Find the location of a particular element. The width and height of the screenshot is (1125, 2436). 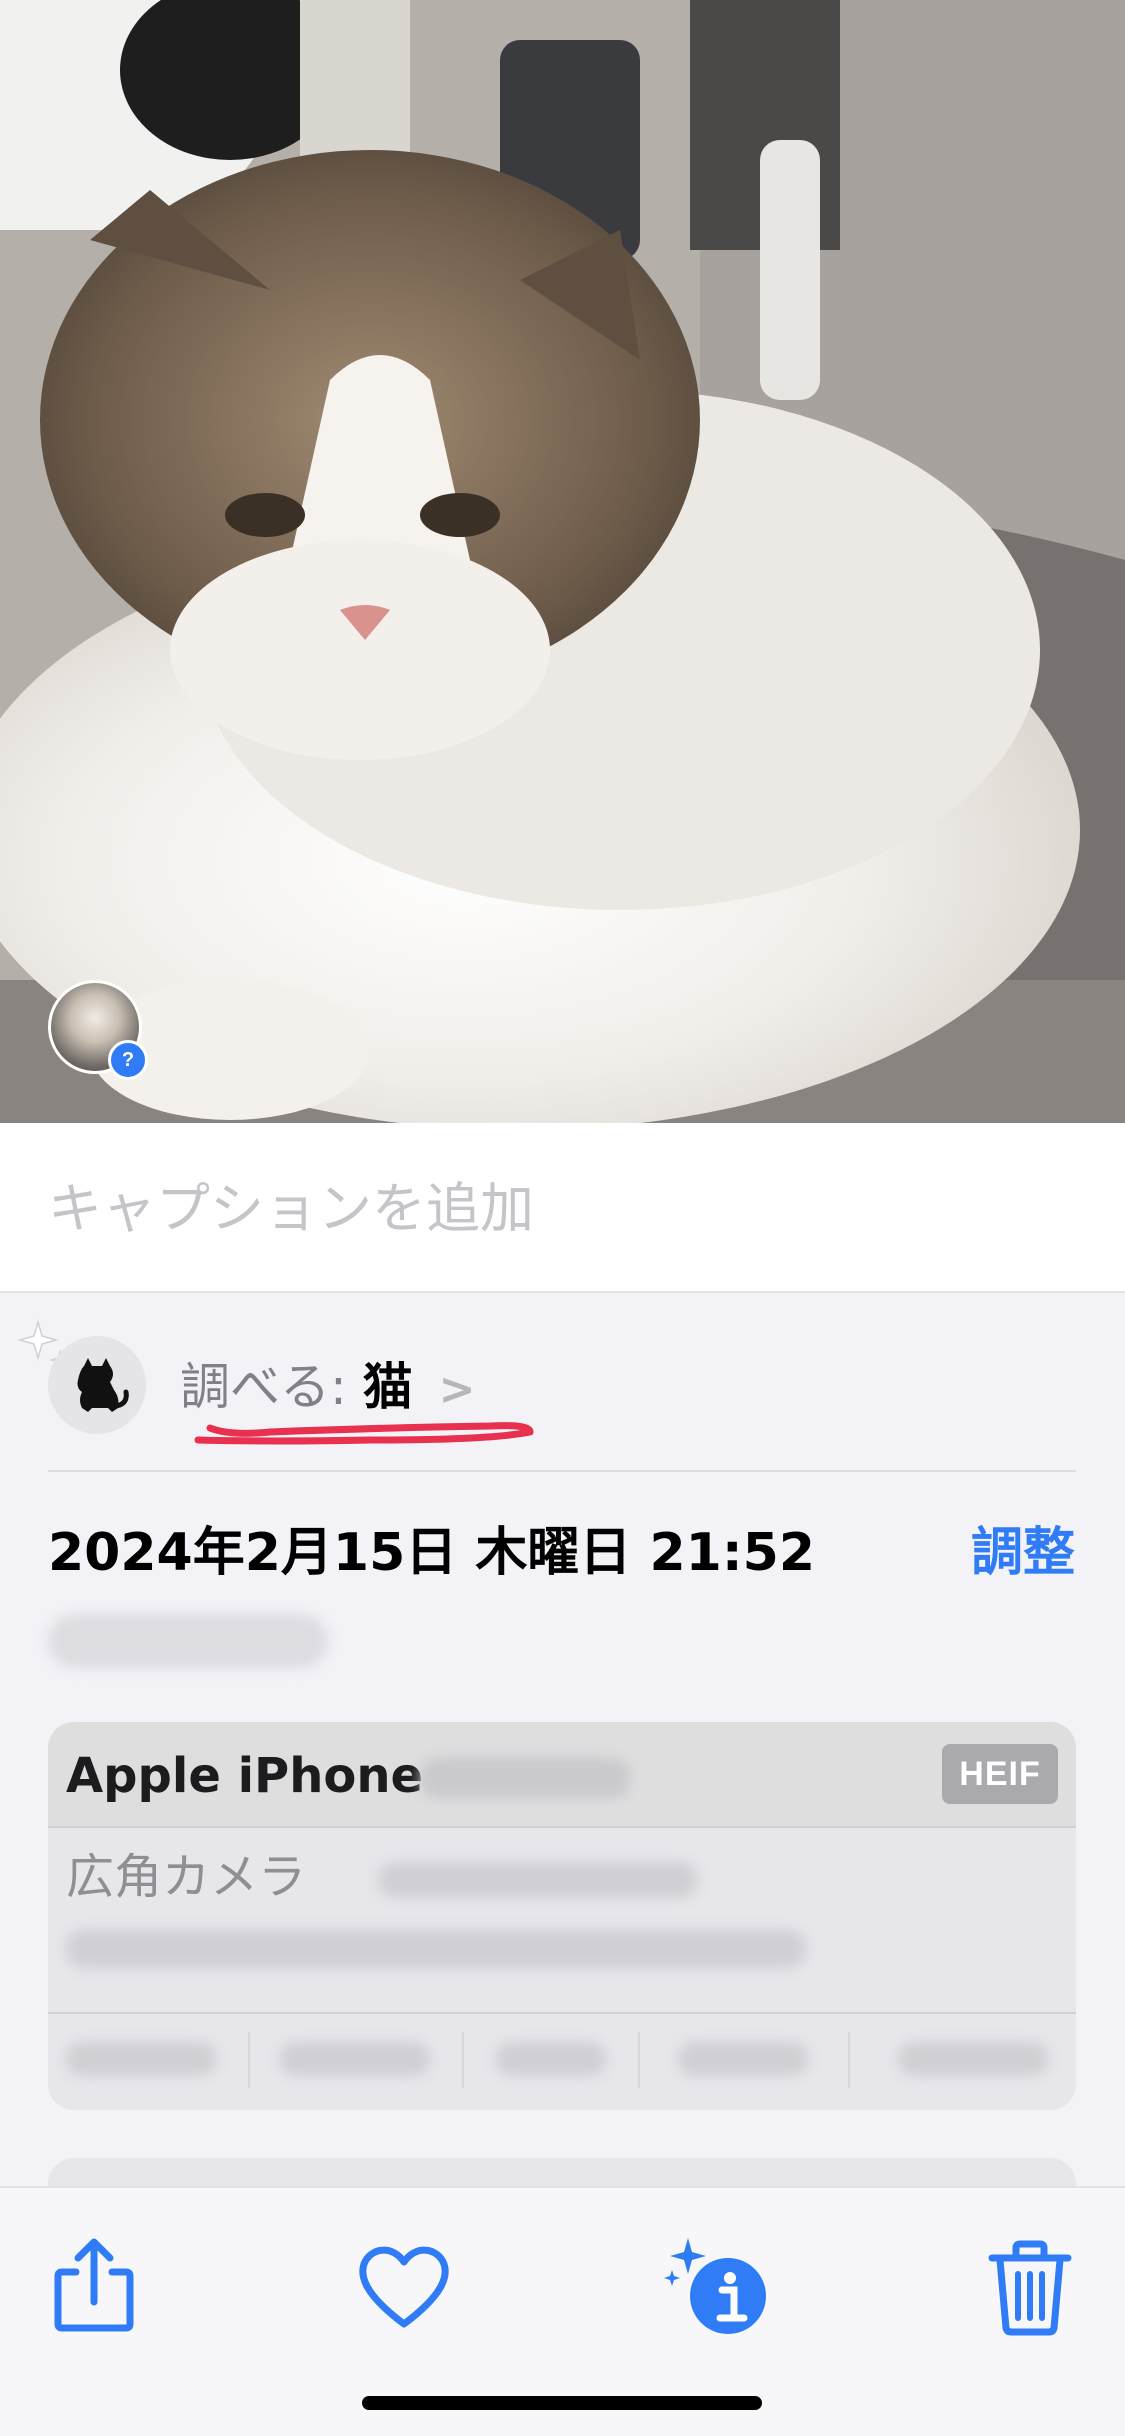

exif-iso-redacted is located at coordinates (141, 2059).